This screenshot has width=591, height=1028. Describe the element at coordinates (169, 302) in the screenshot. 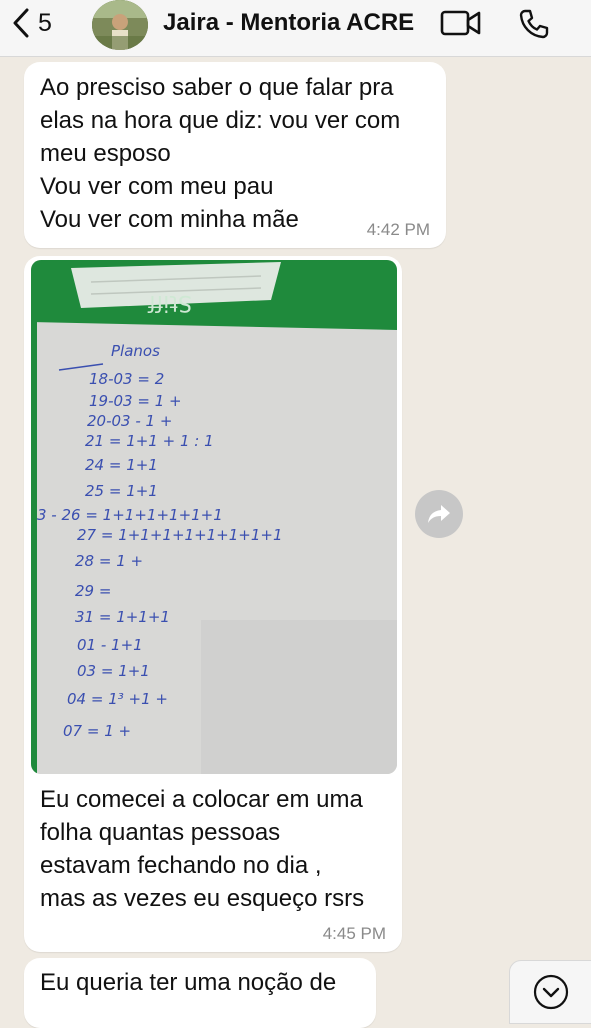

I see `notebook-brand: Stiff` at that location.